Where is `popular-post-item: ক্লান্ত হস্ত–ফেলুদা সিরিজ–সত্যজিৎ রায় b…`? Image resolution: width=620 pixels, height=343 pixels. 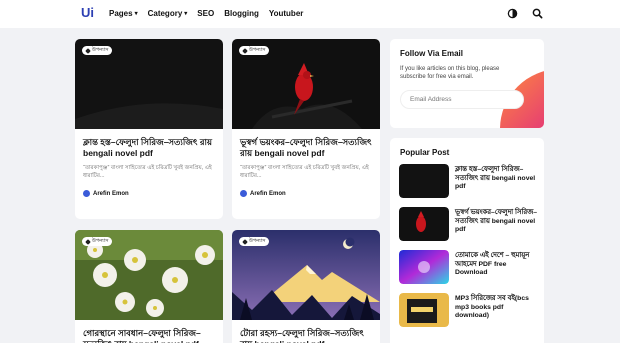
popular-post-item: ক্লান্ত হস্ত–ফেলুদা সিরিজ–সত্যজিৎ রায় b… is located at coordinates (467, 181).